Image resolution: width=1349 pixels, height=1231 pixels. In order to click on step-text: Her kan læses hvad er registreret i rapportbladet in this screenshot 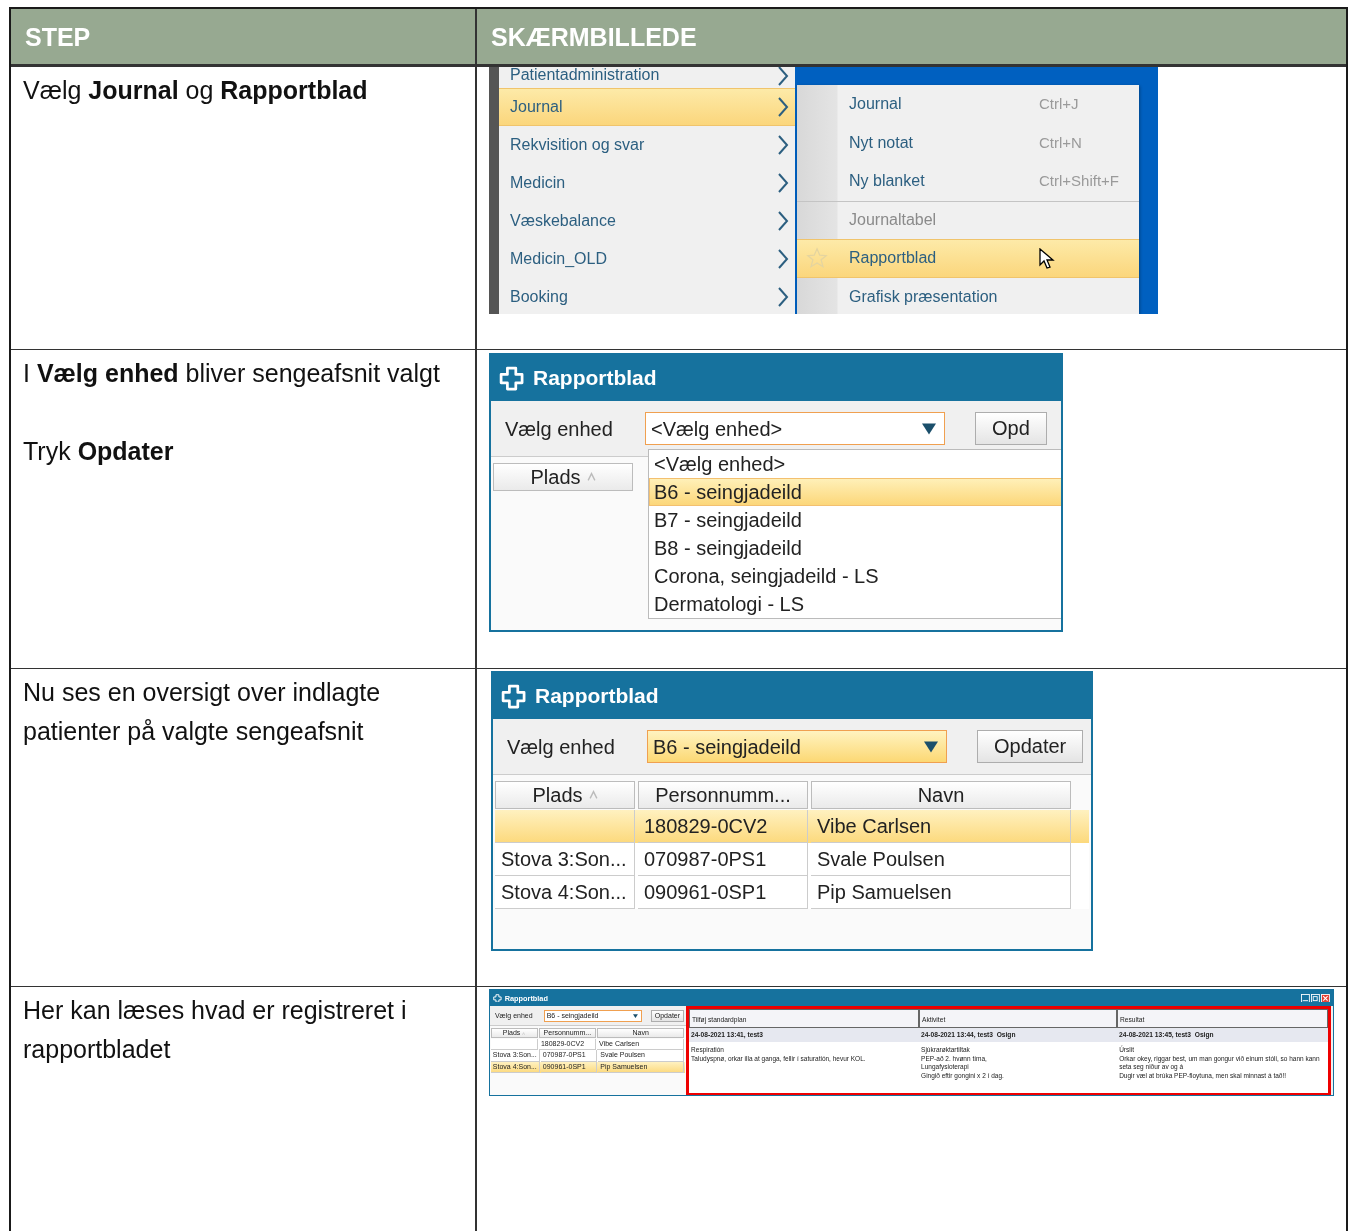, I will do `click(215, 1030)`.